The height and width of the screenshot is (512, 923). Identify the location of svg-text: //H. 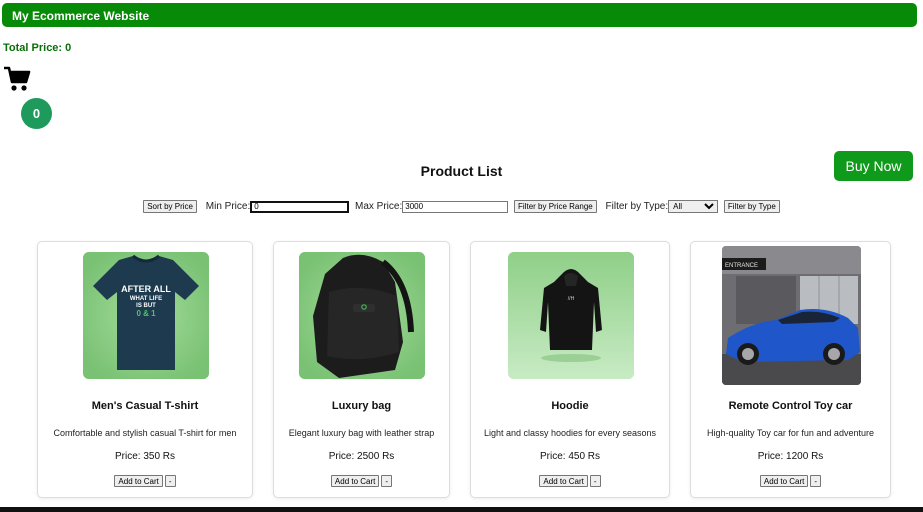
(571, 299).